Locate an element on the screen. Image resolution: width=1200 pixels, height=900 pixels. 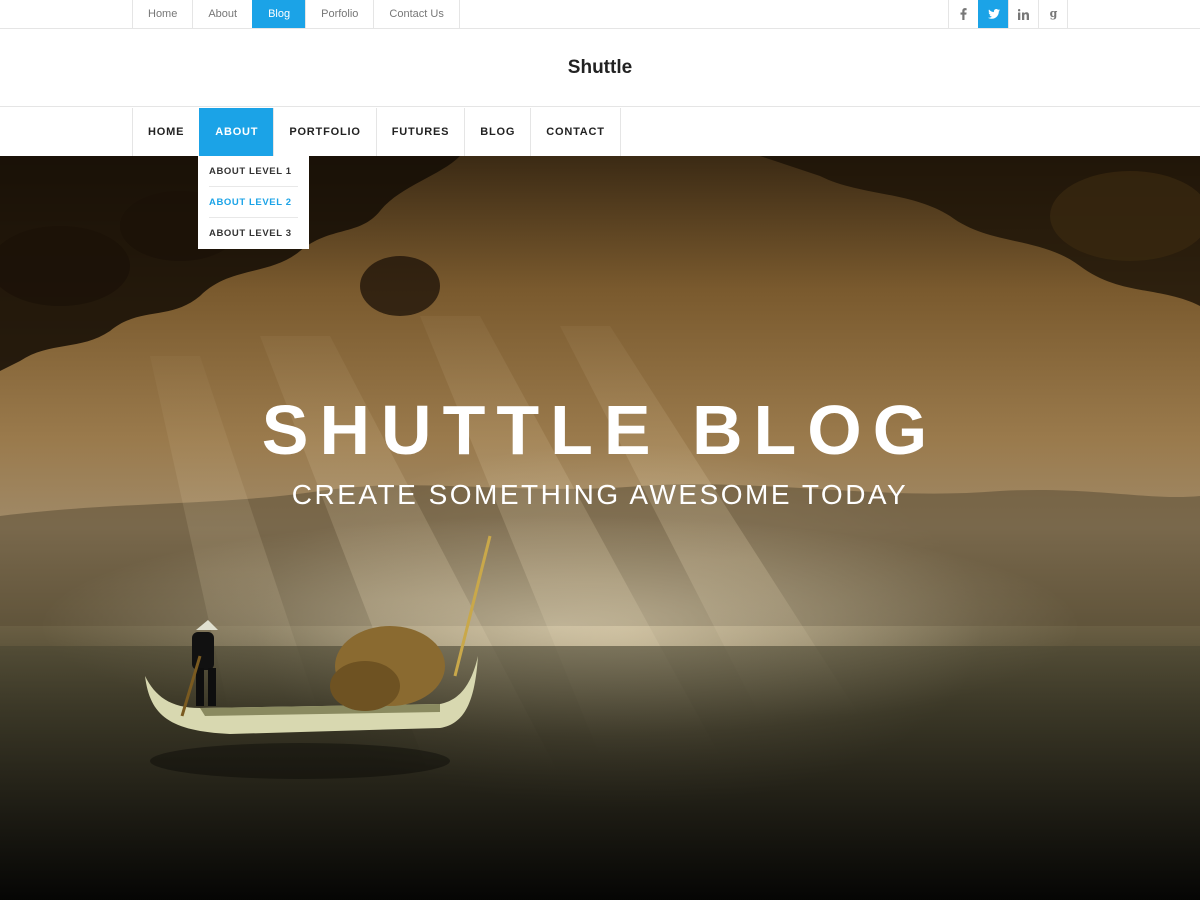
dropdown-item-about-level-2: ABOUT LEVEL 2 is located at coordinates (253, 202).